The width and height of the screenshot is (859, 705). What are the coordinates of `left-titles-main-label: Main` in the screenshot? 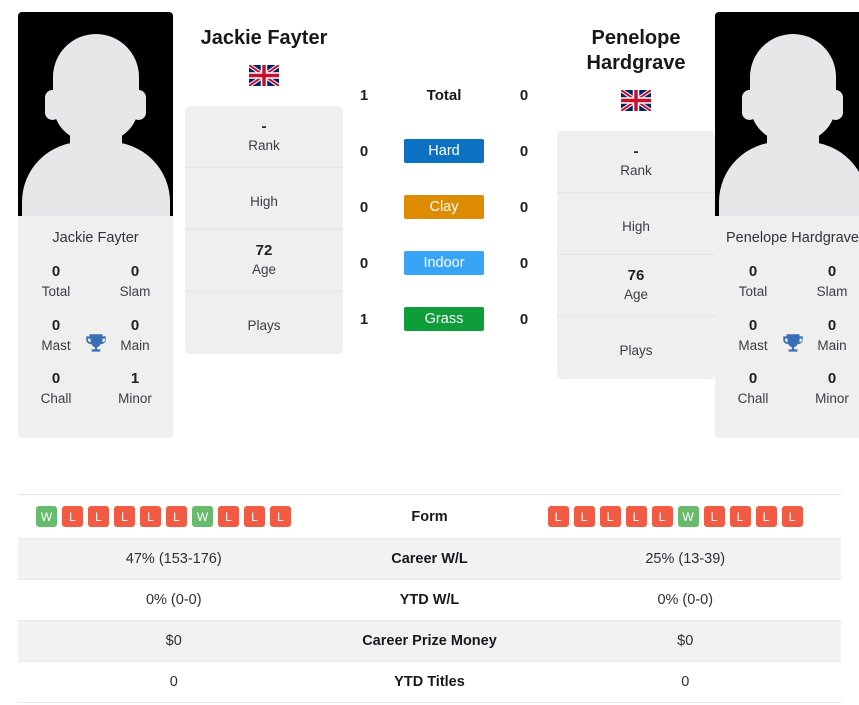 It's located at (135, 345).